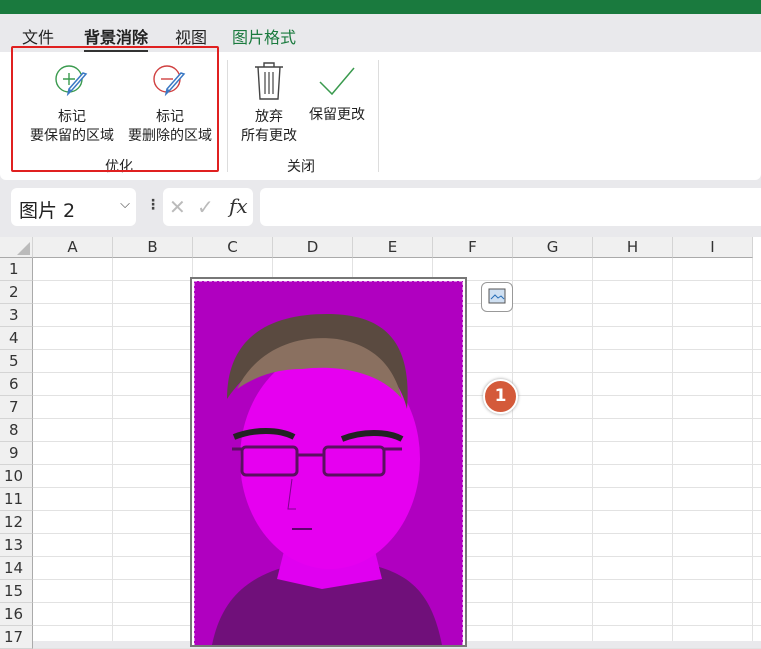 This screenshot has width=761, height=649. Describe the element at coordinates (16, 430) in the screenshot. I see `row-header-8: 8` at that location.